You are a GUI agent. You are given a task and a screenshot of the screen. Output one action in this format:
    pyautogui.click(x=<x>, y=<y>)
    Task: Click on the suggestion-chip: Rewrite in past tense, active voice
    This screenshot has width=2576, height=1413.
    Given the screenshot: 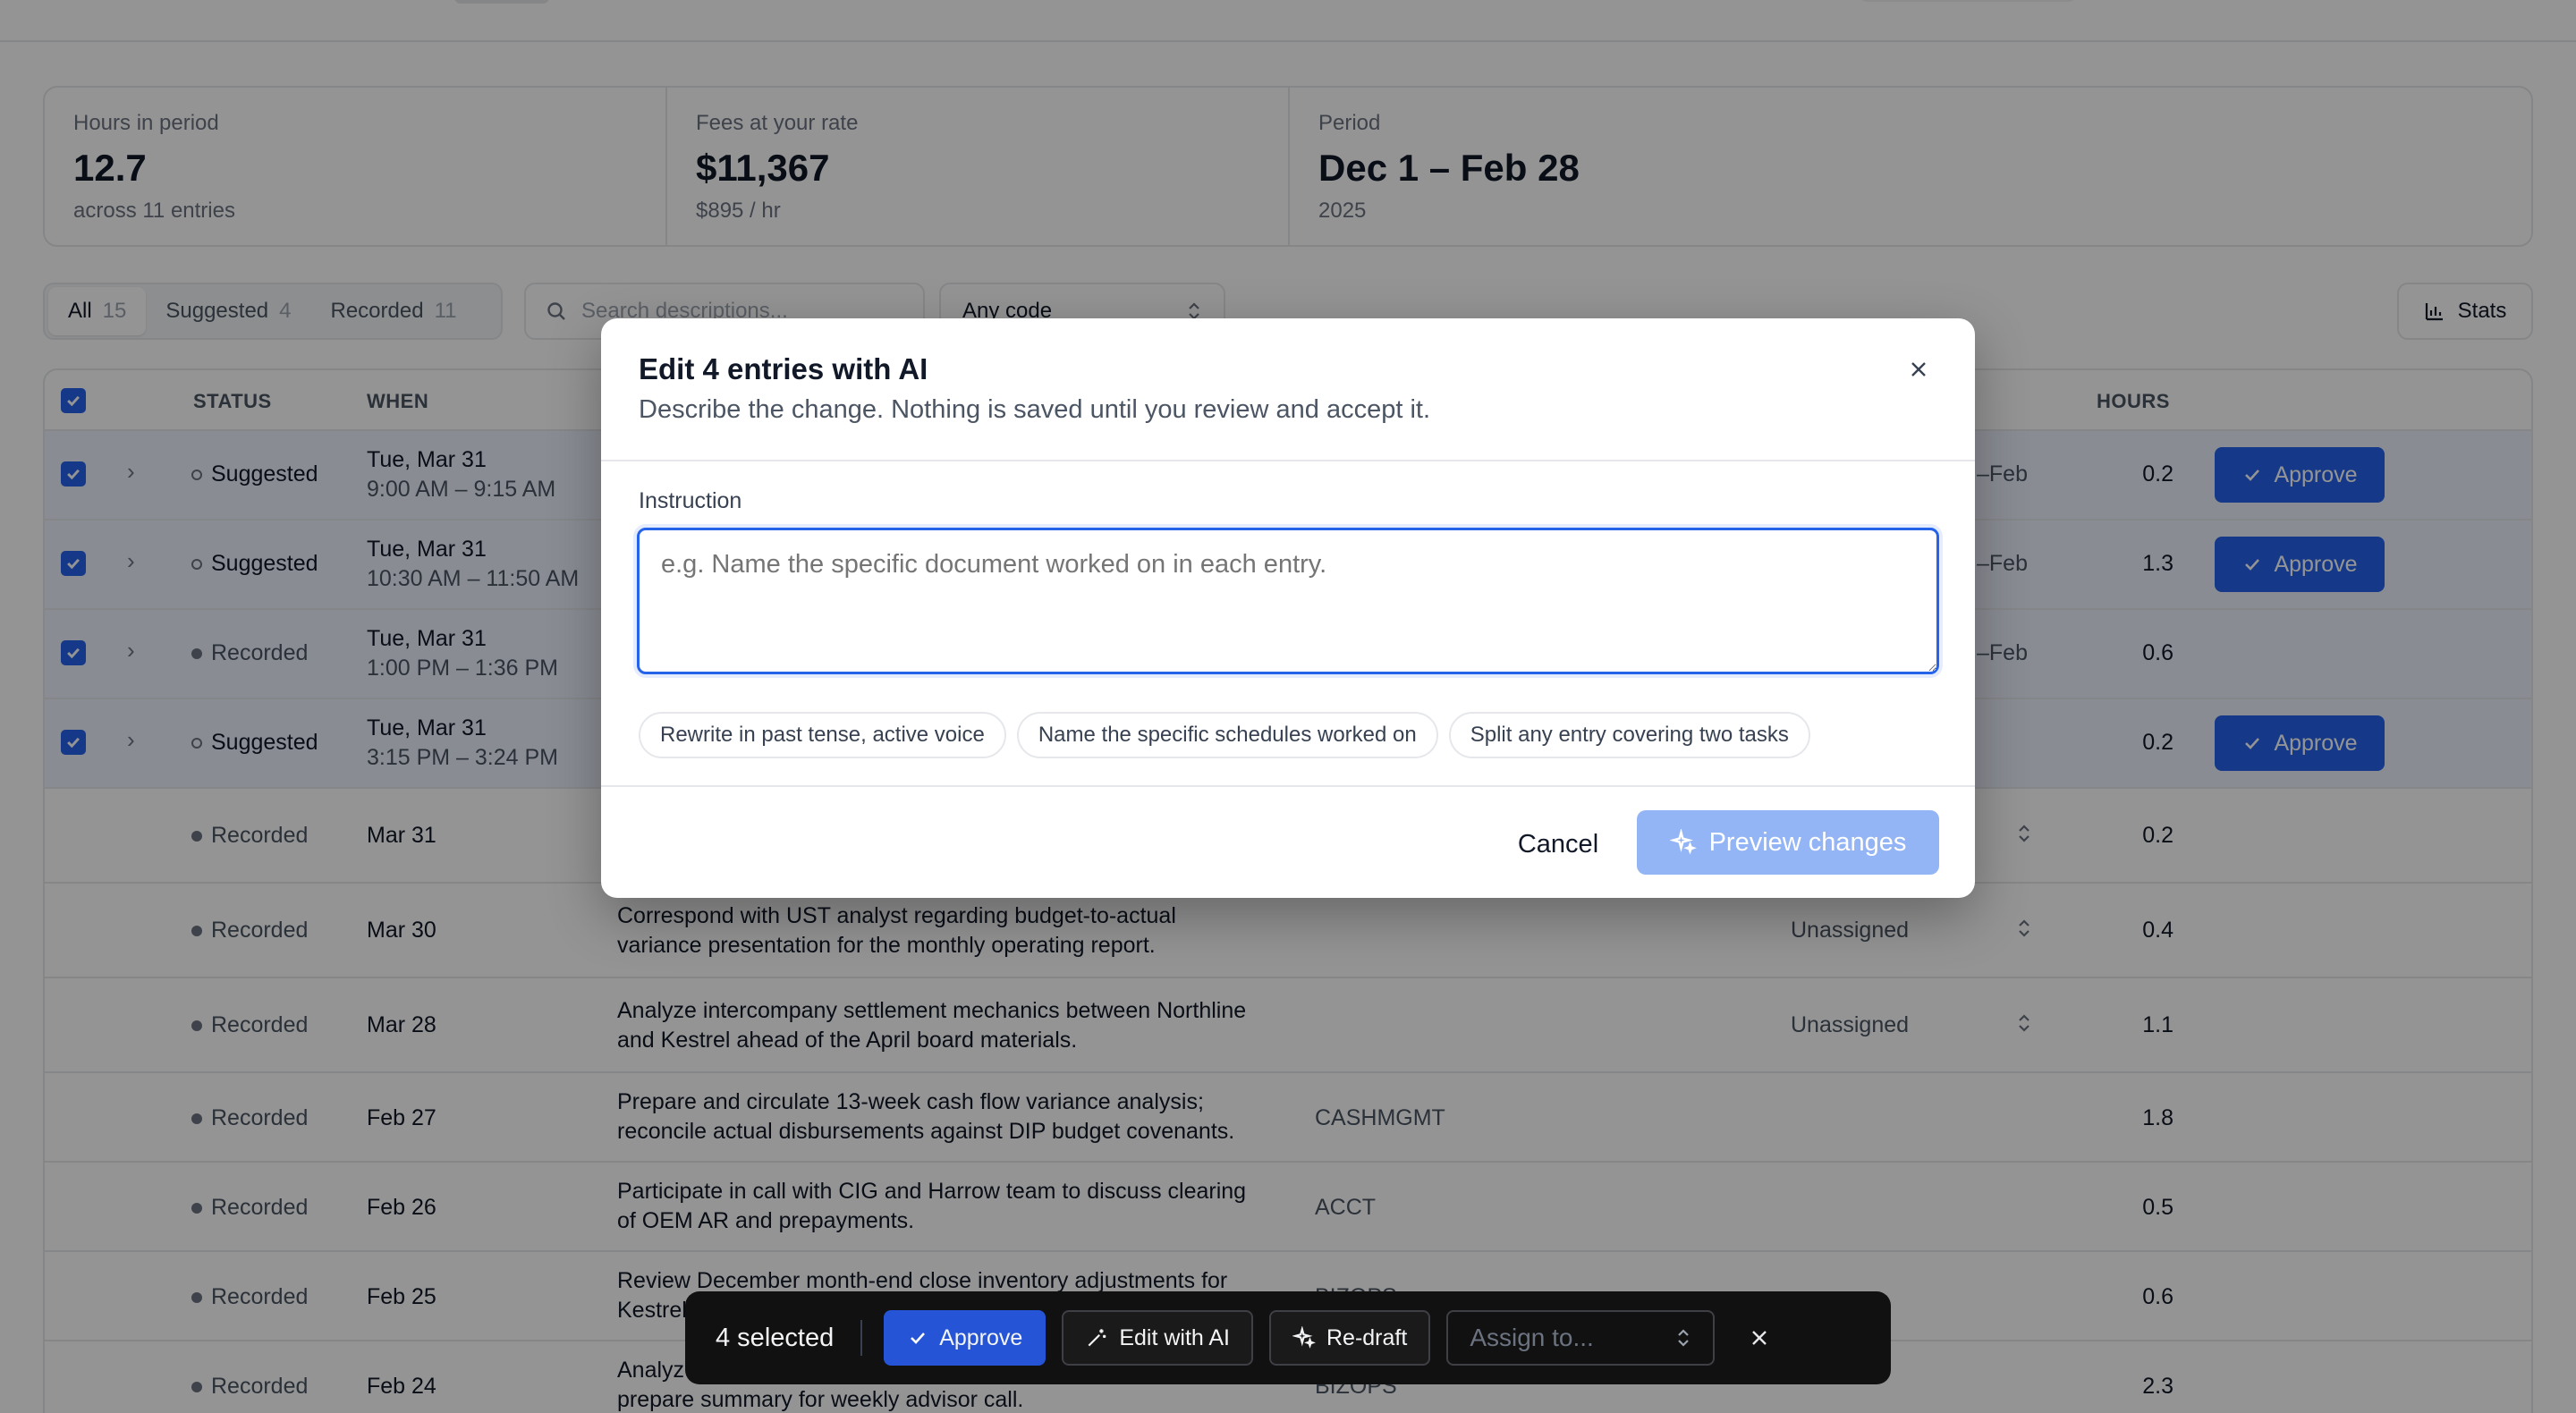 What is the action you would take?
    pyautogui.click(x=822, y=735)
    